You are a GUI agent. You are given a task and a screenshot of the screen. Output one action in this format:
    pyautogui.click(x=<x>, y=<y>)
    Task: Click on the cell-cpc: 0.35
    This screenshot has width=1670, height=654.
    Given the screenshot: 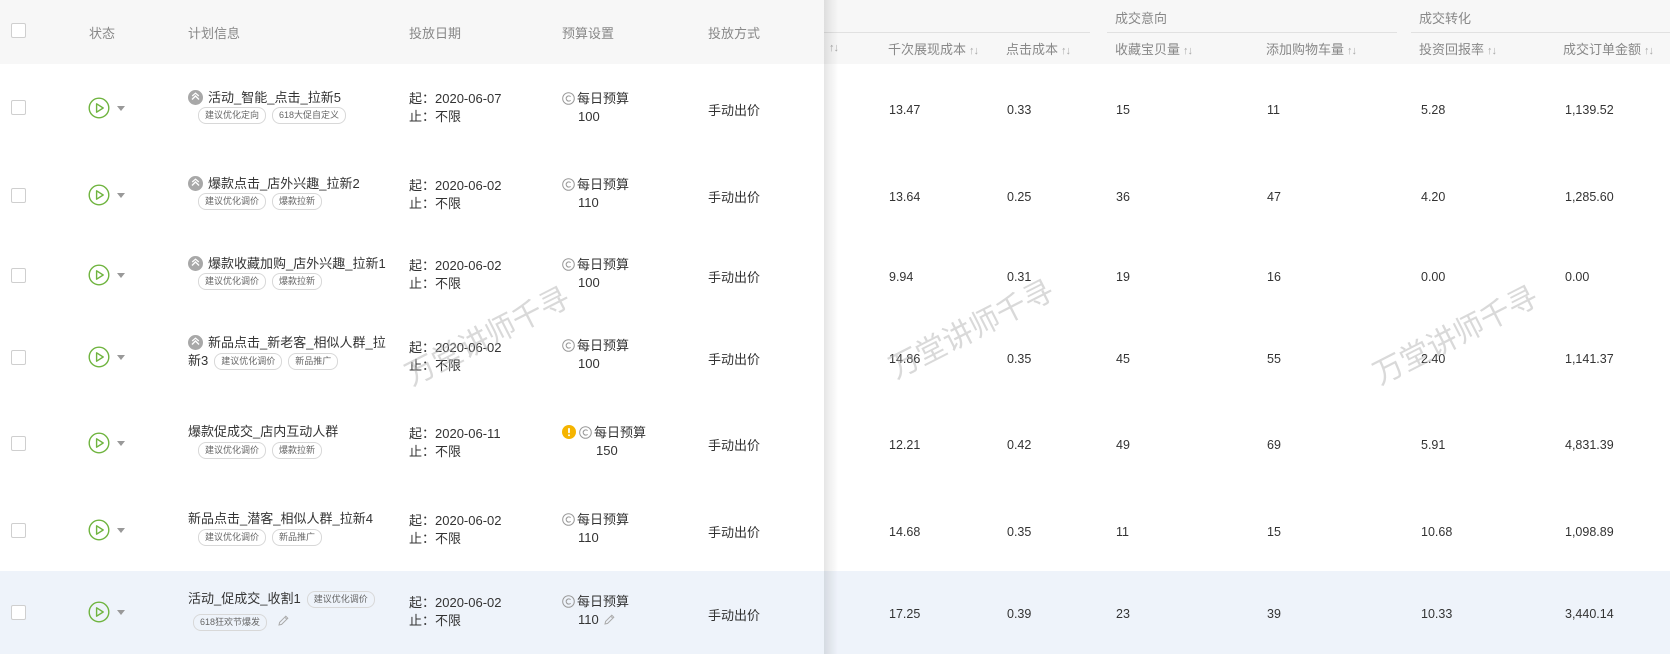 What is the action you would take?
    pyautogui.click(x=1019, y=359)
    